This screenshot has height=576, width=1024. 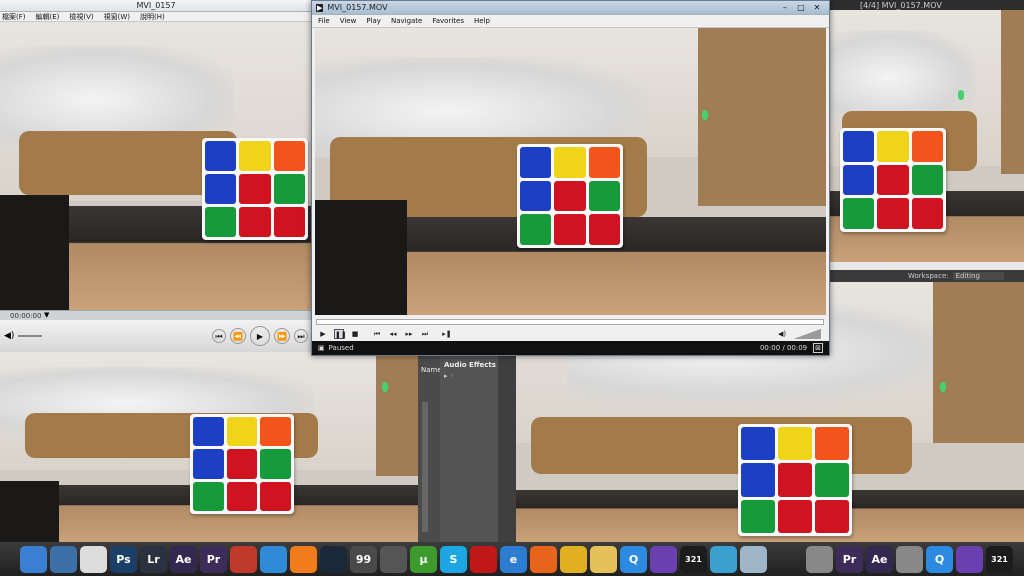 I want to click on media-player-classic-icon-2: 321, so click(x=999, y=559).